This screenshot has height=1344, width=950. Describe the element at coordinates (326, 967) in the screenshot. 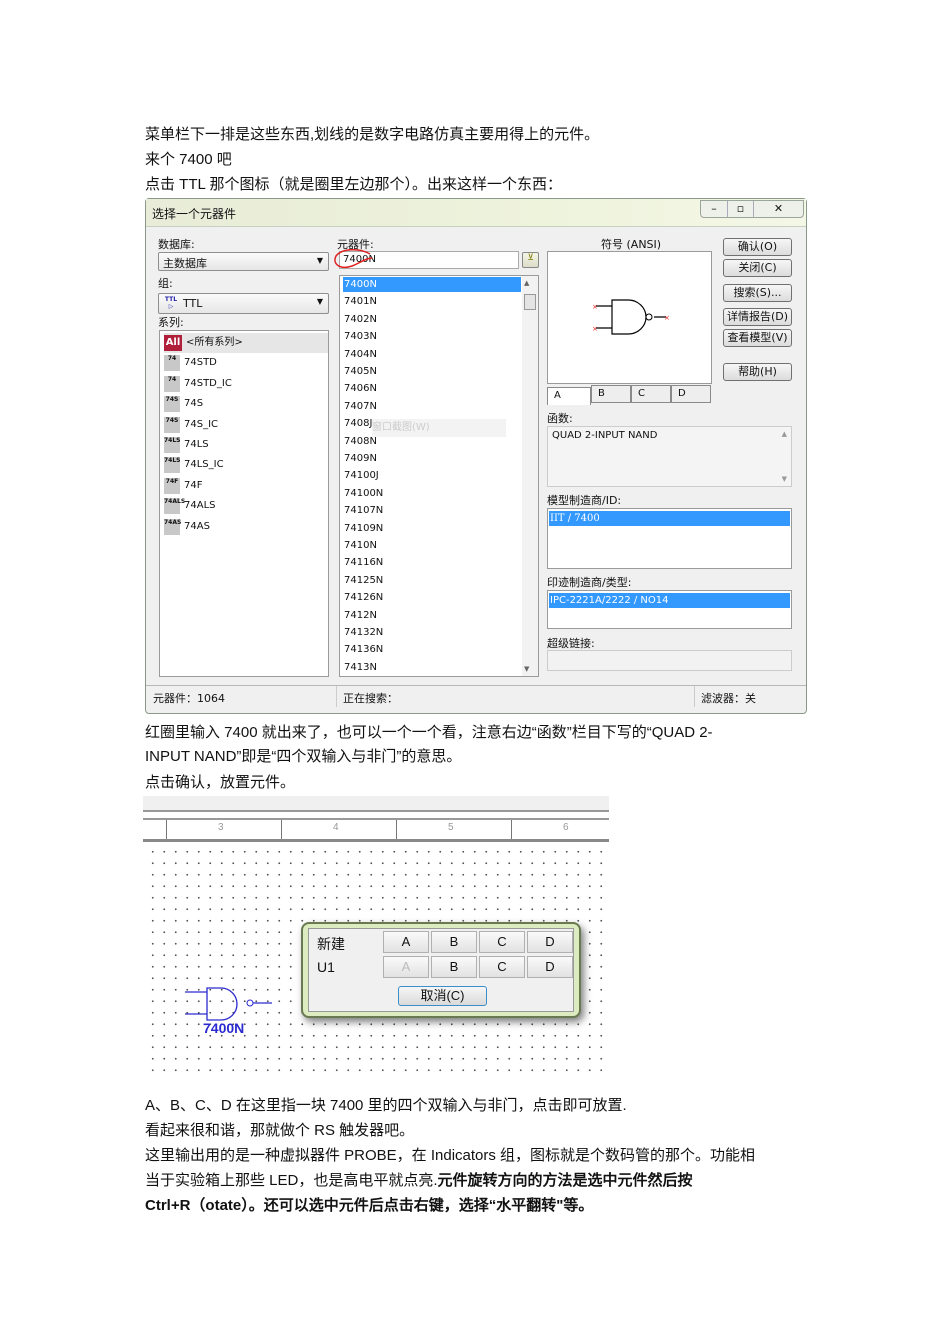

I see `u1-label: U1` at that location.